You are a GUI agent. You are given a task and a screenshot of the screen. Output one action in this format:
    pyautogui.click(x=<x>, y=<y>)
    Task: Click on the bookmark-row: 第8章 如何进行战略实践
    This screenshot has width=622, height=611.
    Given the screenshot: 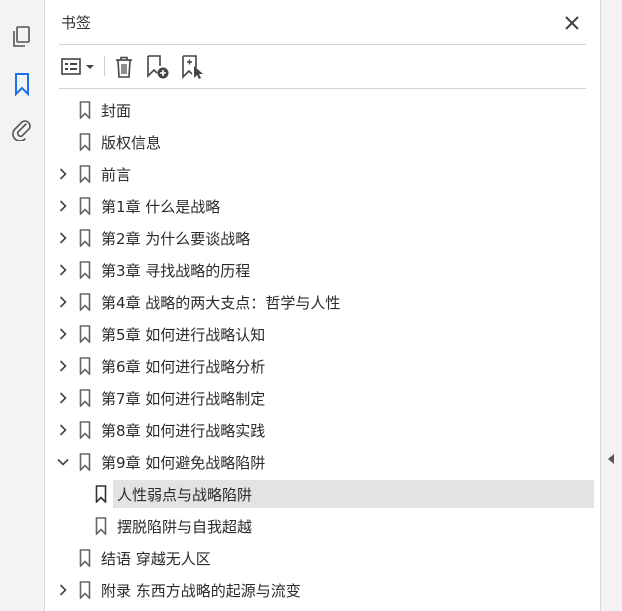 What is the action you would take?
    pyautogui.click(x=322, y=430)
    